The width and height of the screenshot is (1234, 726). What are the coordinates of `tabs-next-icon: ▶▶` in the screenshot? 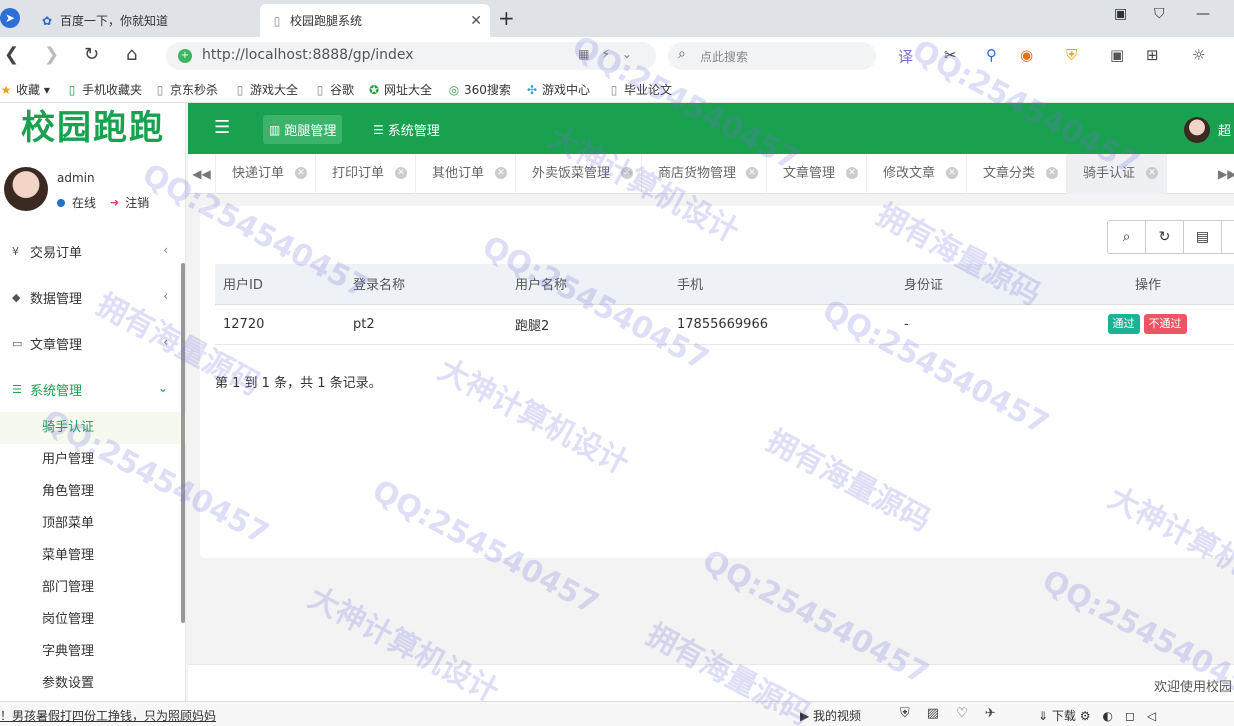 It's located at (1226, 174).